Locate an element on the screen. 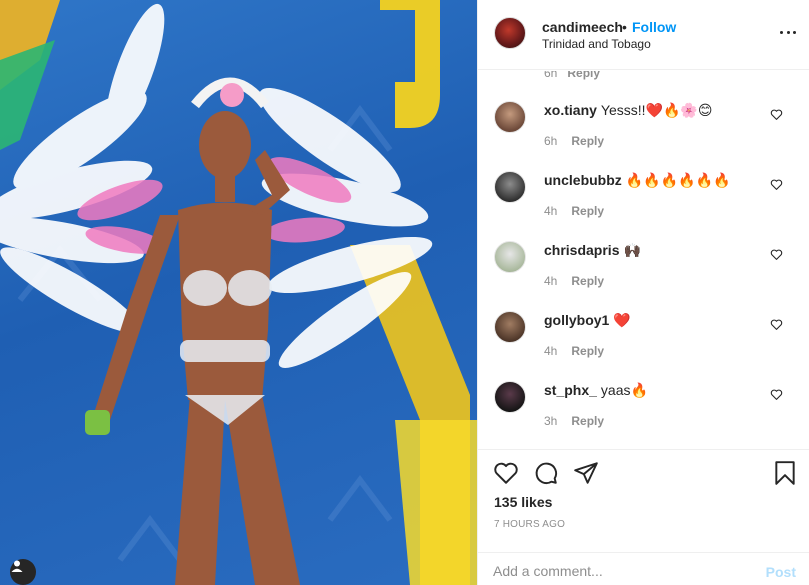  add-comment-bar: Post is located at coordinates (643, 568).